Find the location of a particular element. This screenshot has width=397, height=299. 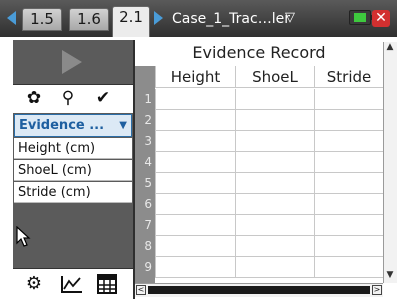

evidence-selector: Evidence ... ▼ is located at coordinates (73, 125).